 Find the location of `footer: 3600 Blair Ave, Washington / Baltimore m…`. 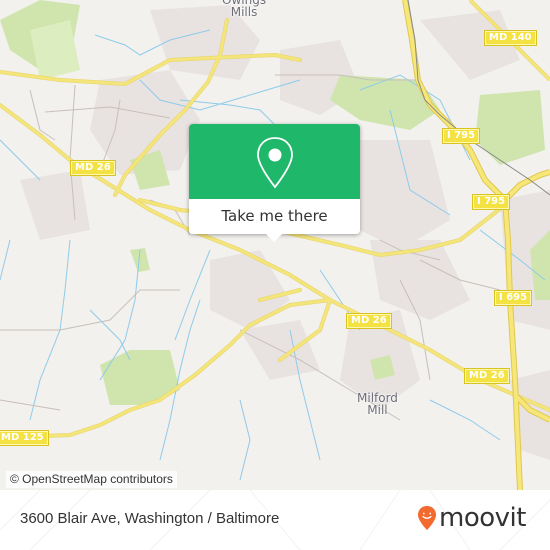

footer: 3600 Blair Ave, Washington / Baltimore m… is located at coordinates (275, 520).